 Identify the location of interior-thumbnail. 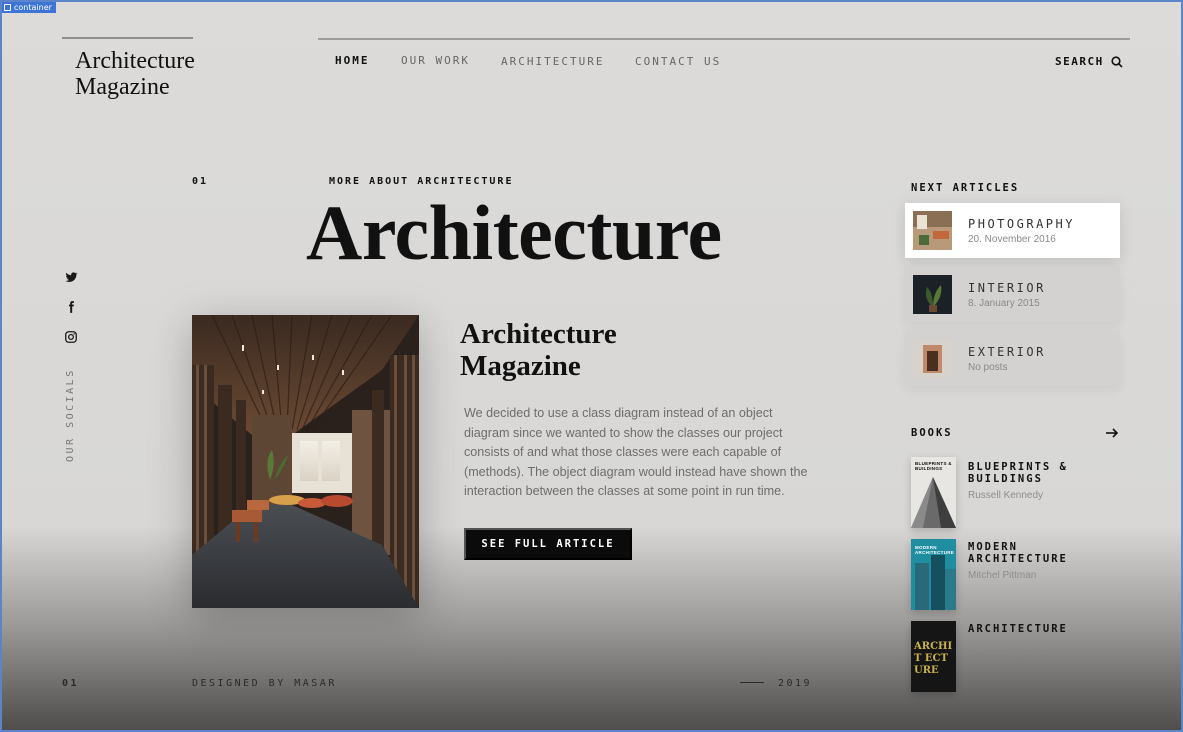
(932, 294).